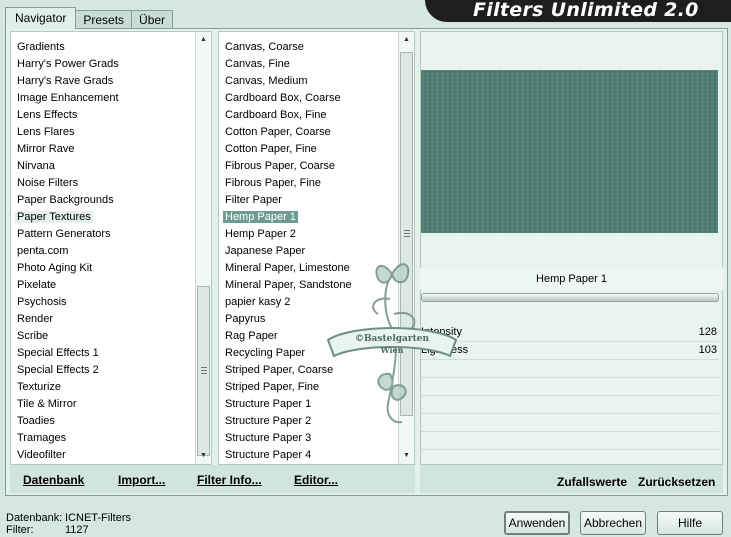  I want to click on list-item: Fibrous Paper, Coarse, so click(308, 166).